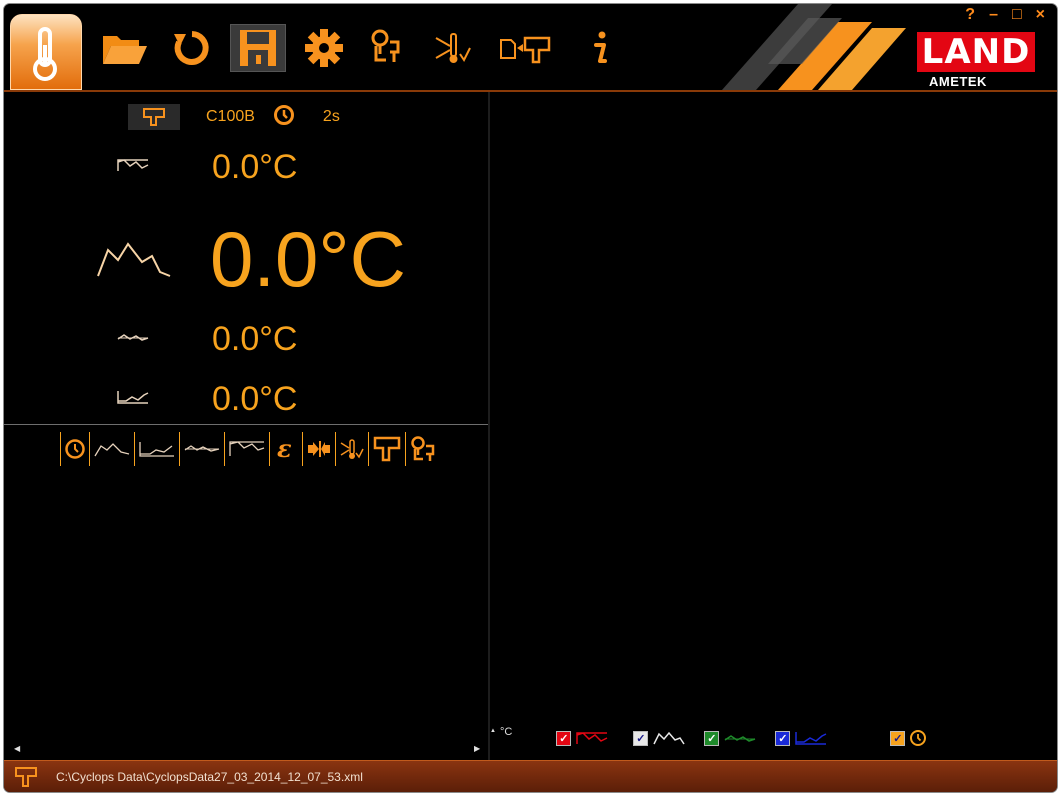 This screenshot has width=1061, height=796. What do you see at coordinates (136, 259) in the screenshot?
I see `live-icon` at bounding box center [136, 259].